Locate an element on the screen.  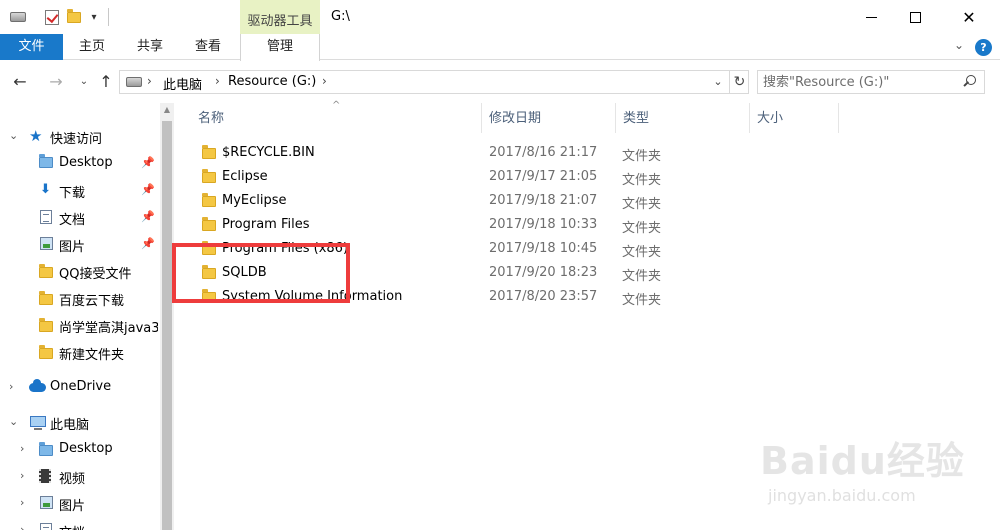
file-row: MyEclipse 2017/9/18 21:07 文件夹 is located at coordinates (579, 202).